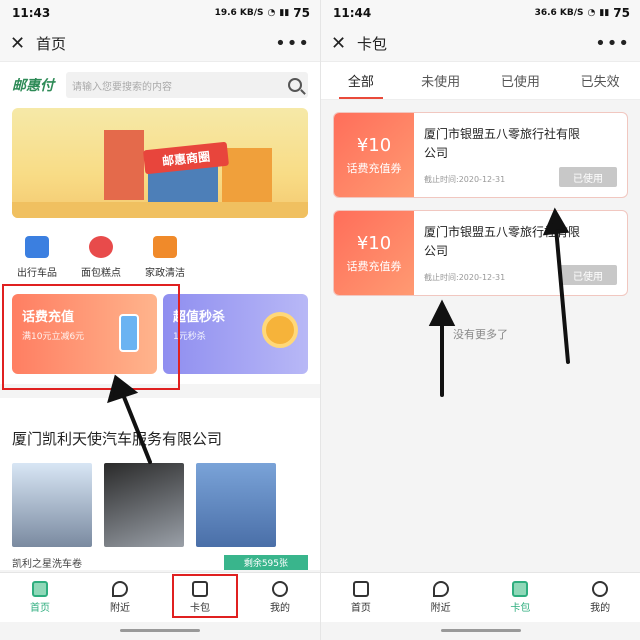 The image size is (640, 640). What do you see at coordinates (600, 80) in the screenshot?
I see `filter-tab-expired: 已失效` at bounding box center [600, 80].